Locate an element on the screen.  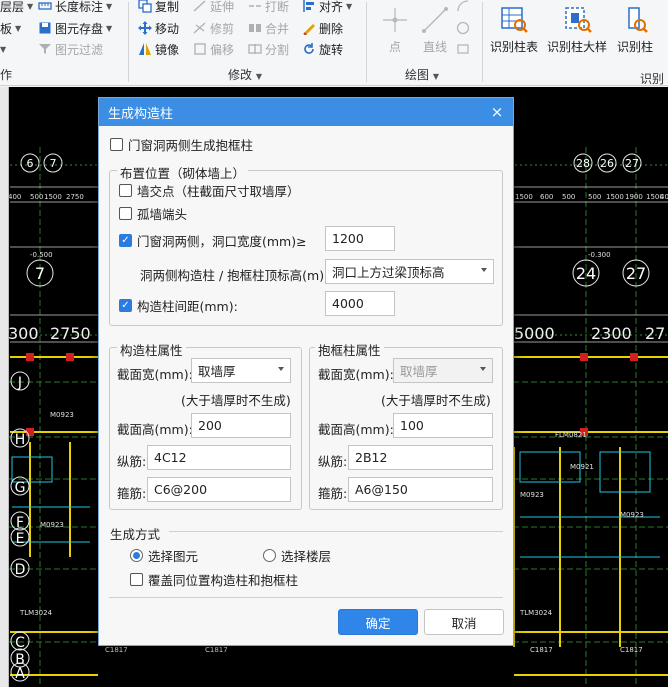
column-height-label: 截面高(mm): is located at coordinates (155, 429).